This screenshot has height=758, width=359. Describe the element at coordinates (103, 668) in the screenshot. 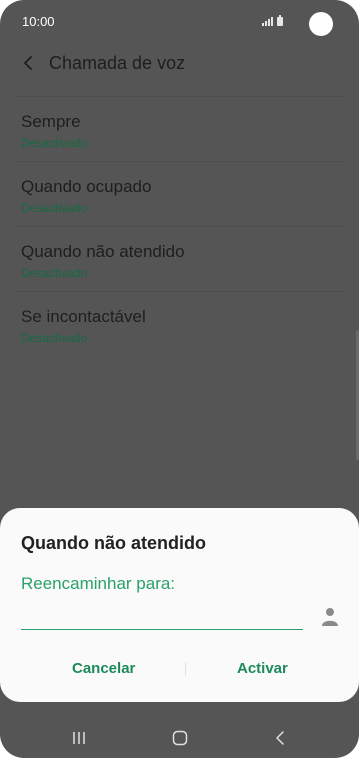

I see `cancel-button: Cancelar` at that location.